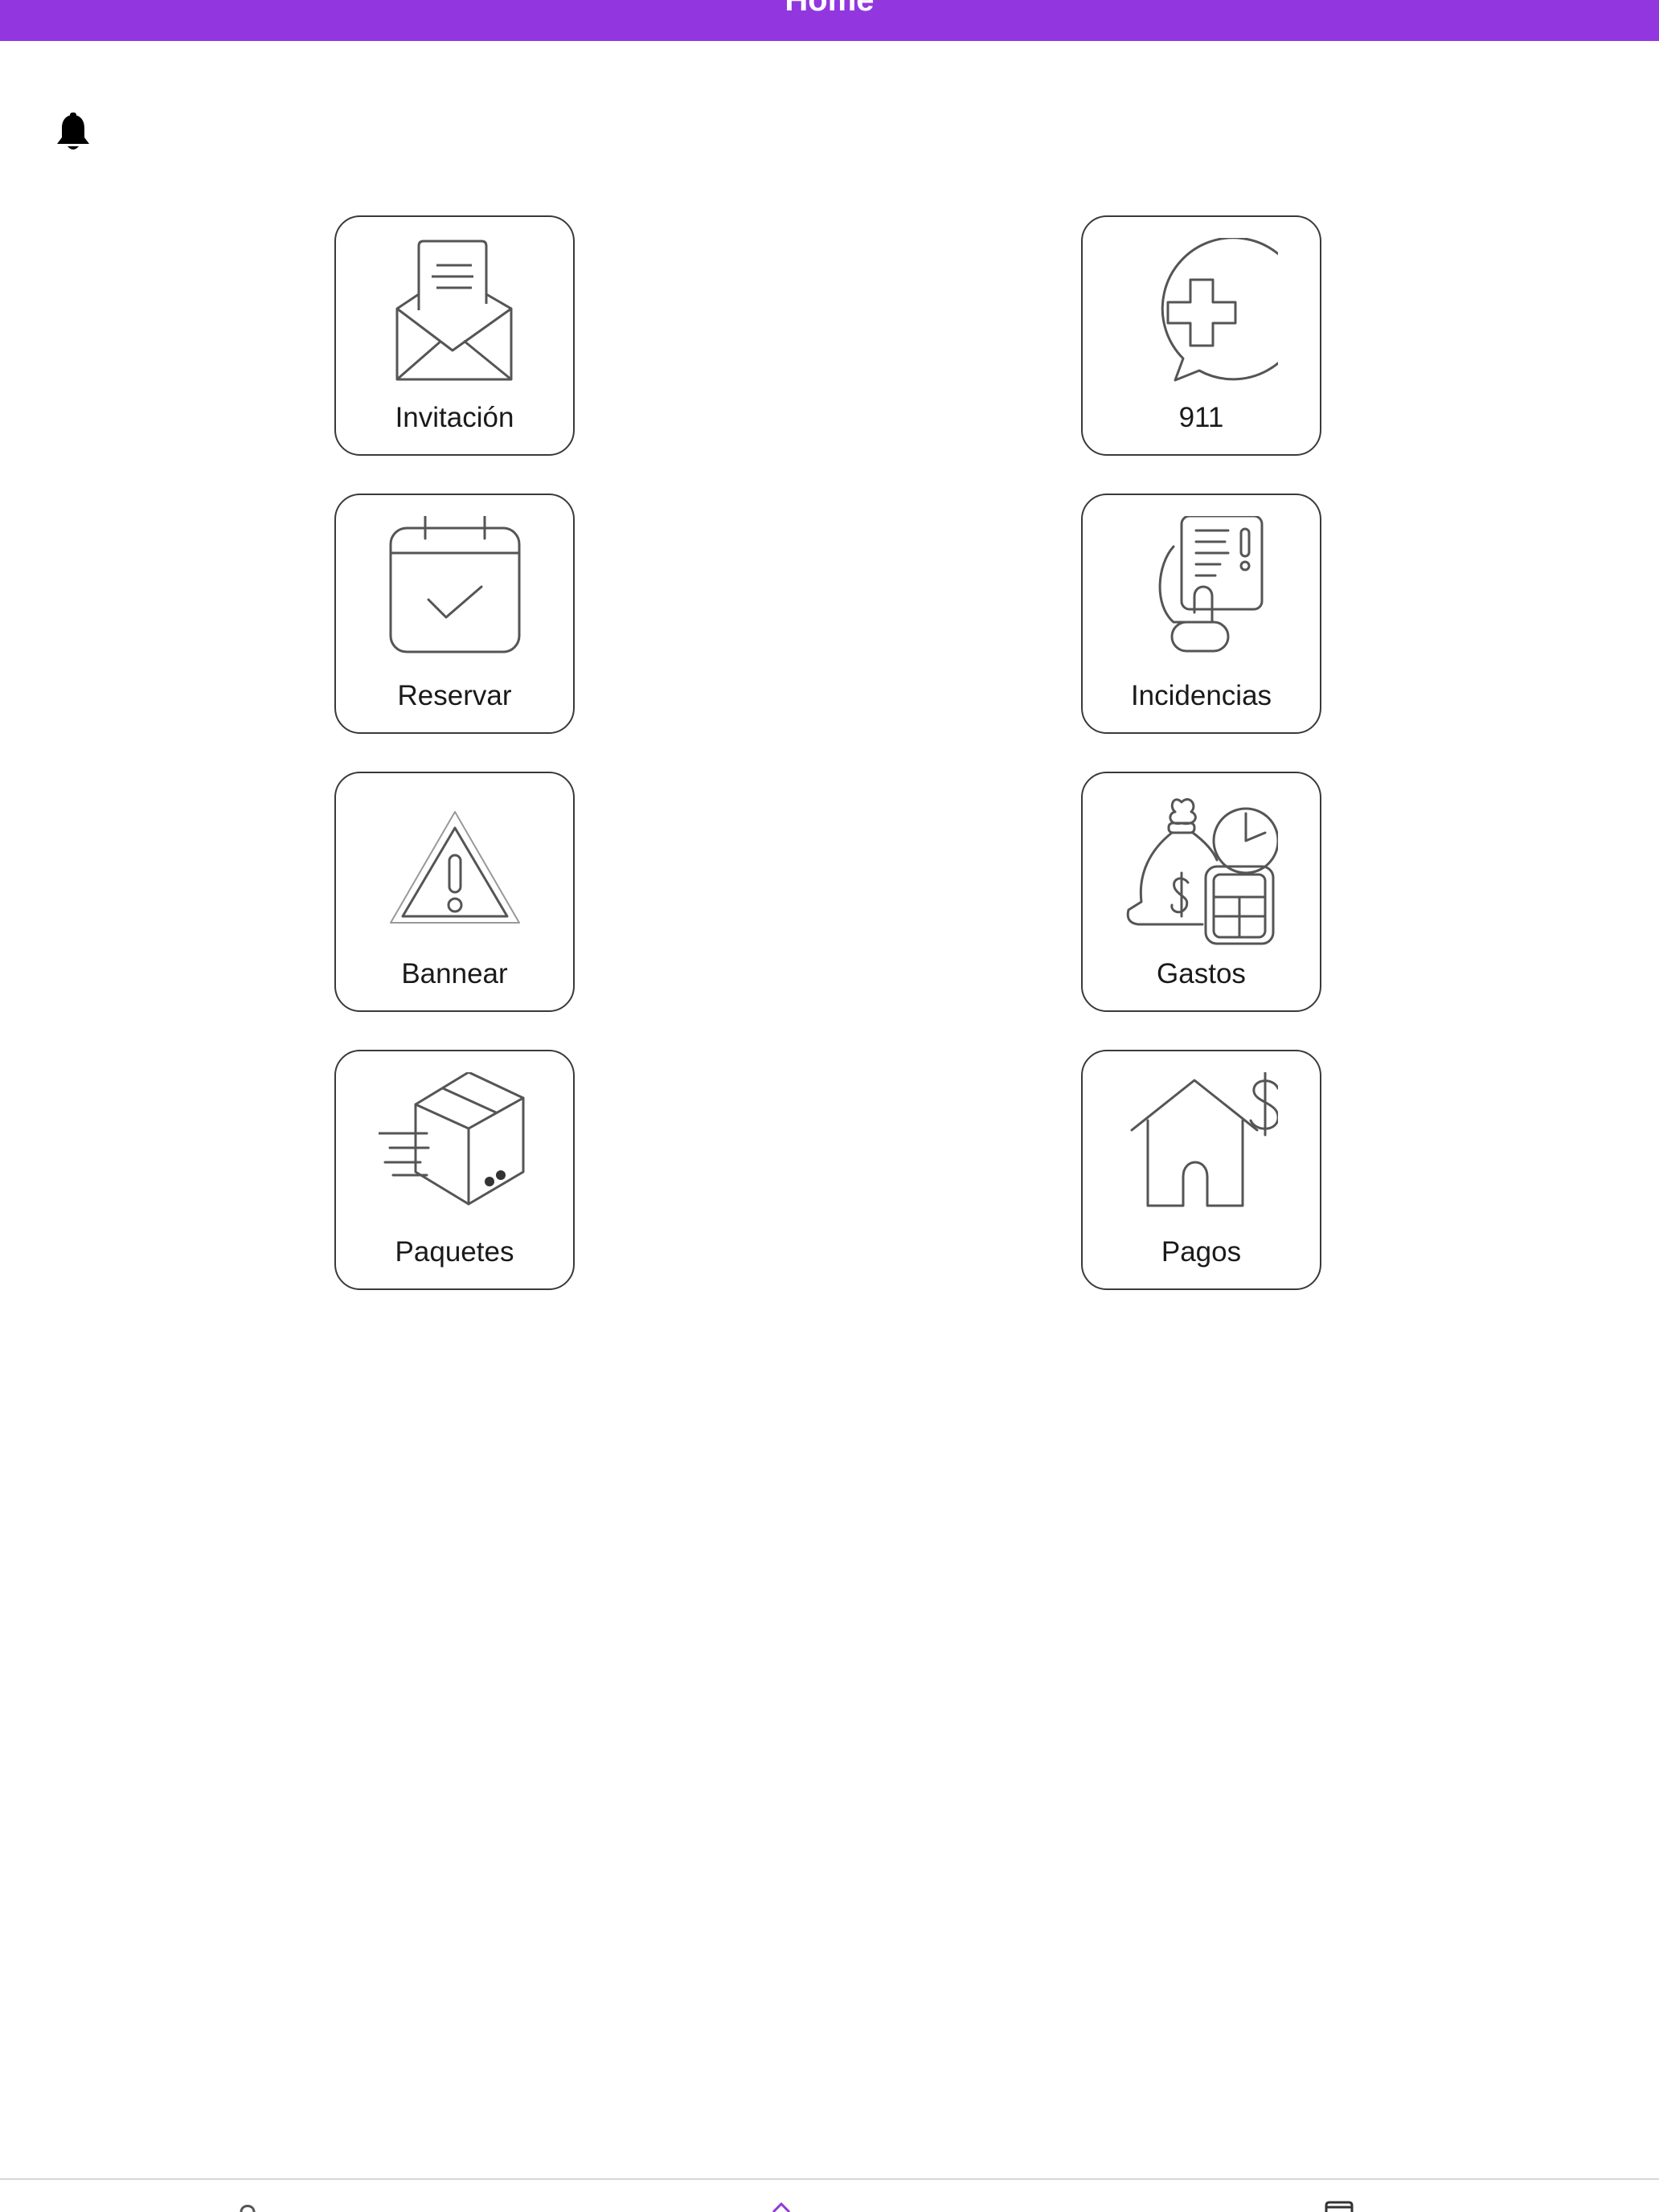 Image resolution: width=1659 pixels, height=2212 pixels. Describe the element at coordinates (73, 133) in the screenshot. I see `bell-icon` at that location.